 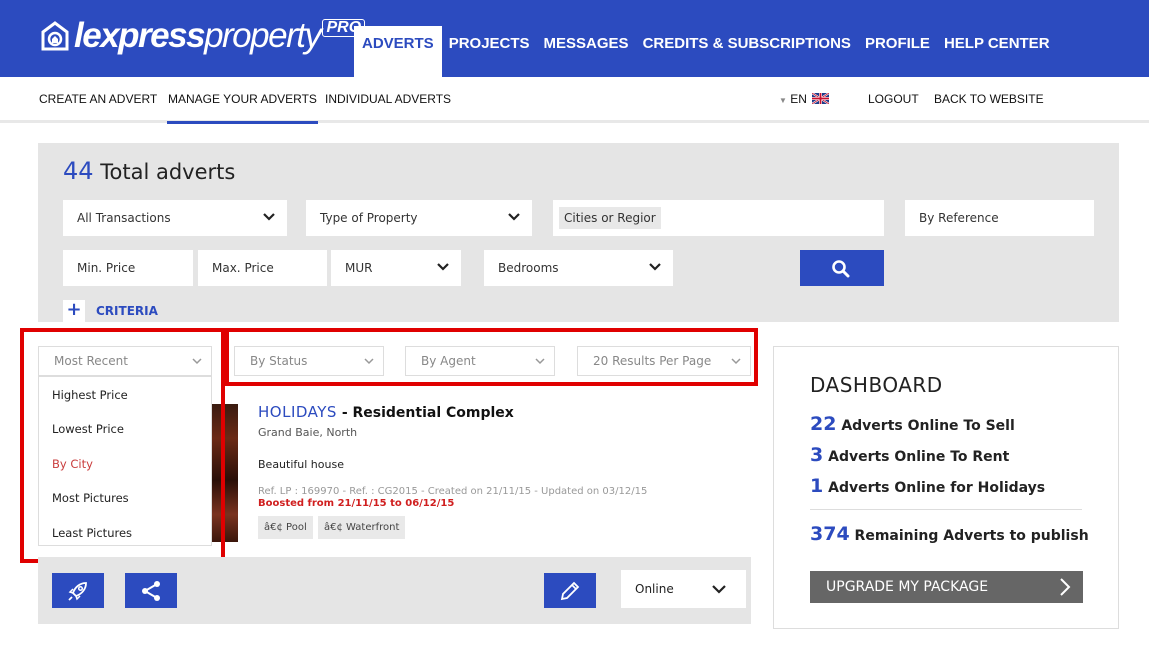 What do you see at coordinates (959, 218) in the screenshot?
I see `reference-placeholder: By Reference` at bounding box center [959, 218].